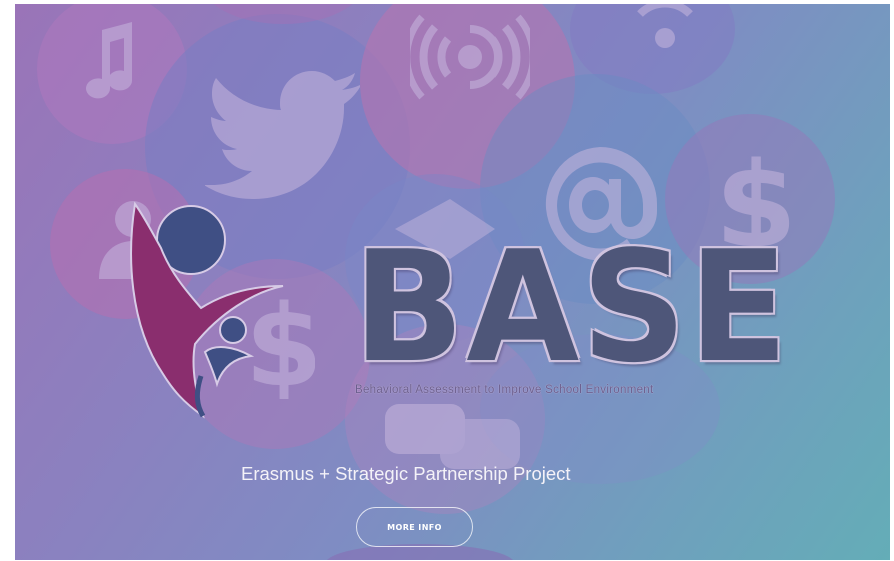  What do you see at coordinates (665, 26) in the screenshot?
I see `wifi-icon` at bounding box center [665, 26].